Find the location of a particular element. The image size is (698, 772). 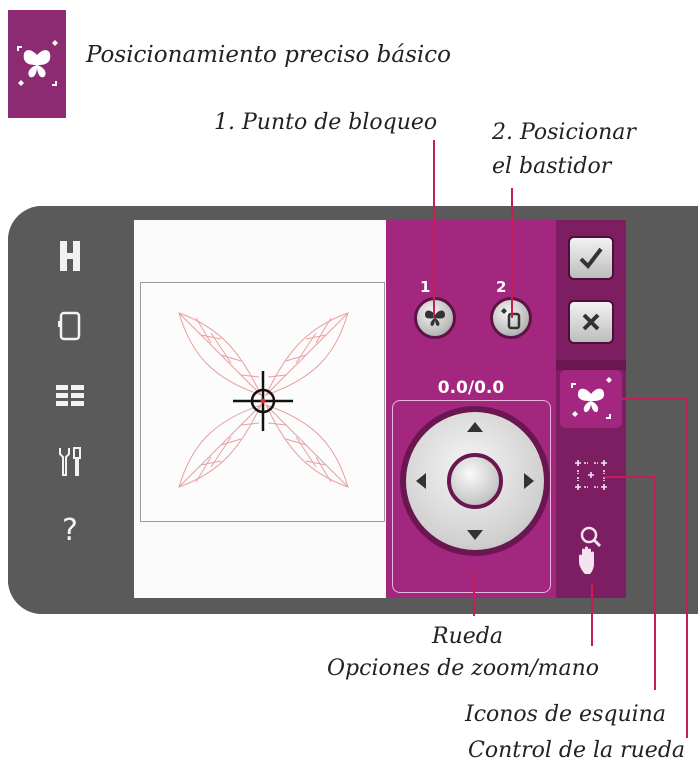

crosshair-icon is located at coordinates (263, 401).